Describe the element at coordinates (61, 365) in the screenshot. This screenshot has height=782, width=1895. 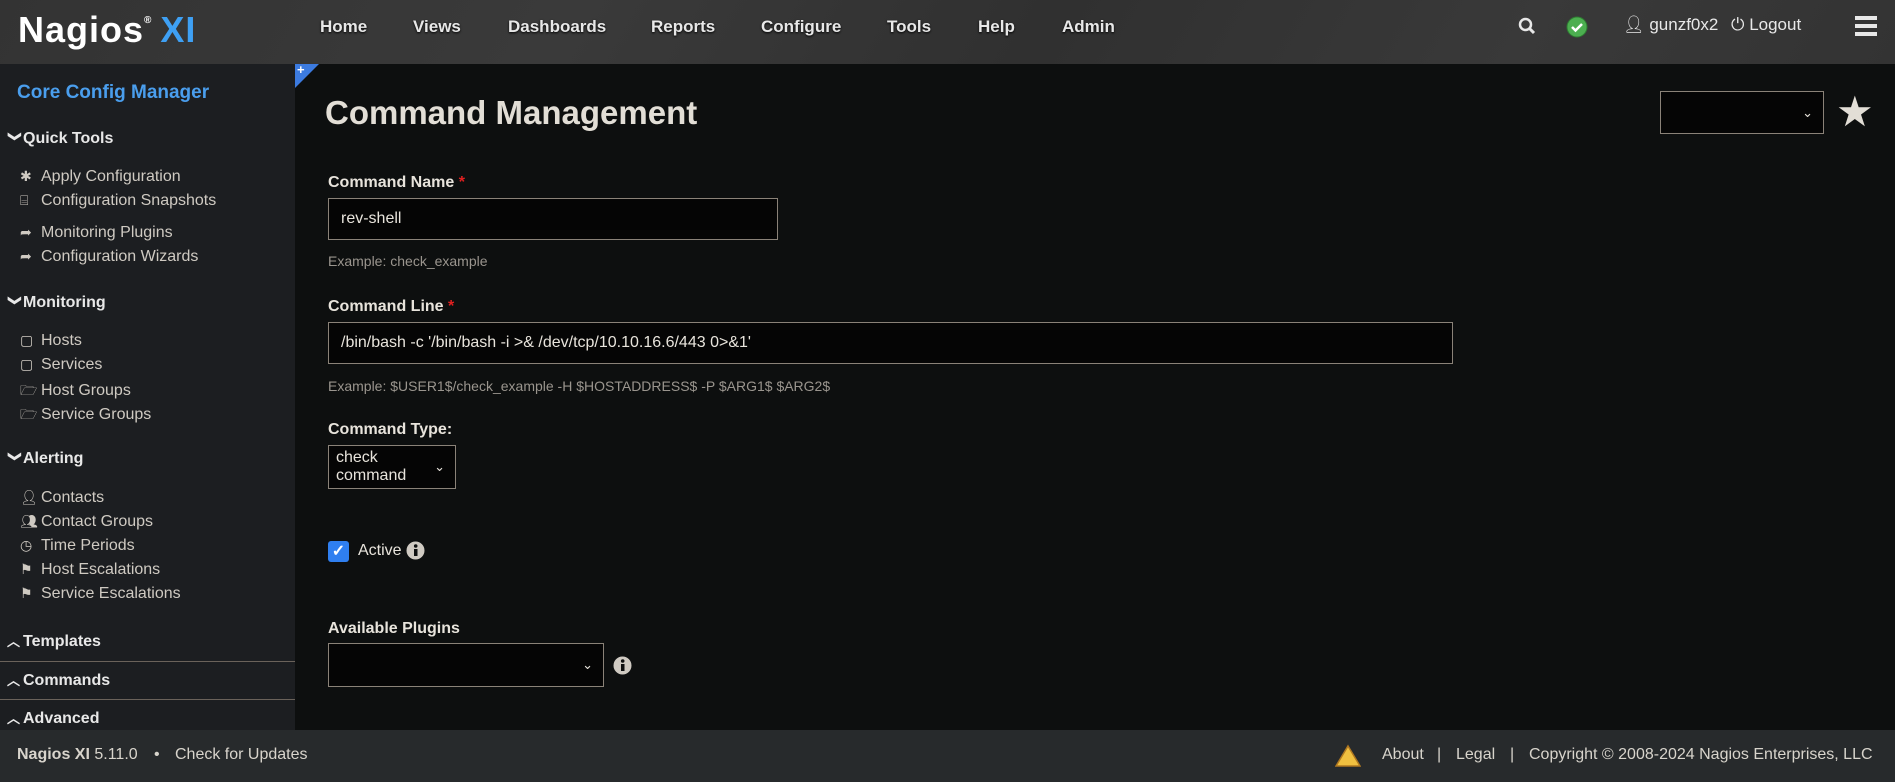
I see `sidebar-item-services: ▢ Services` at that location.